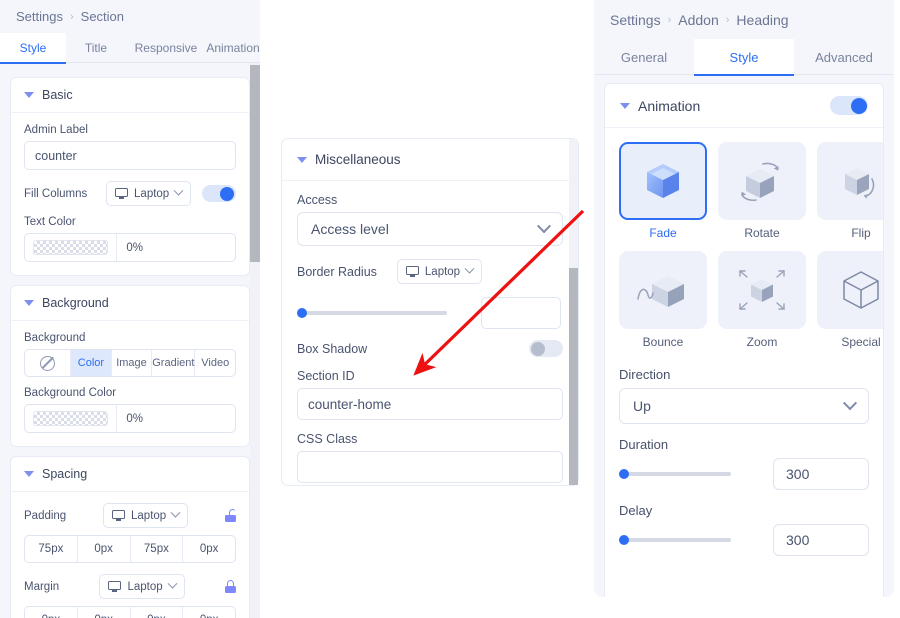 The image size is (900, 618). What do you see at coordinates (850, 290) in the screenshot?
I see `animation-option-special-box` at bounding box center [850, 290].